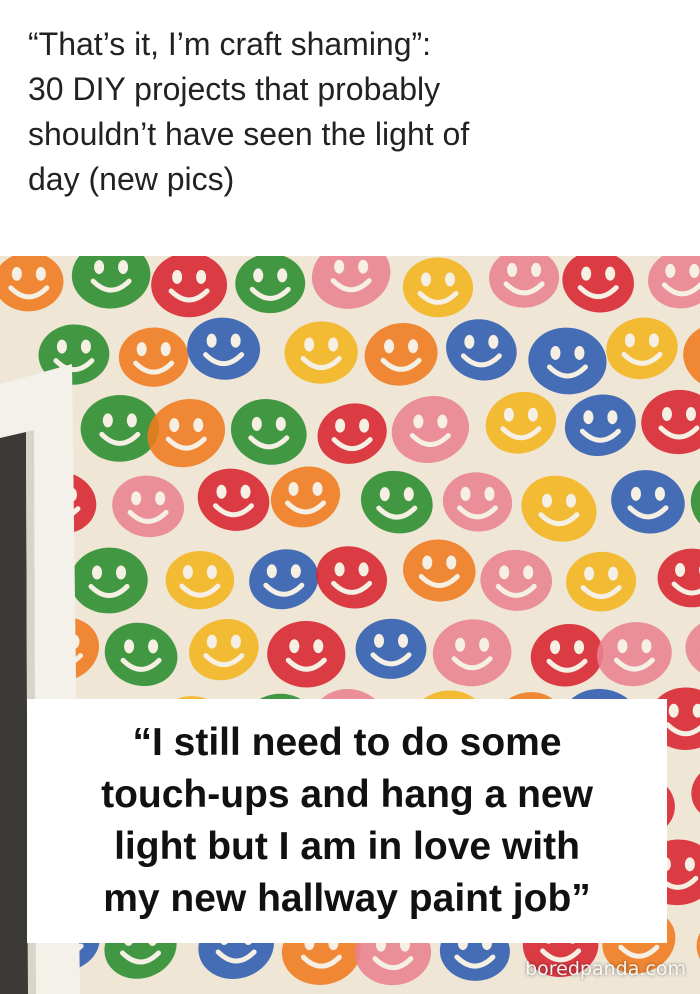  What do you see at coordinates (605, 969) in the screenshot?
I see `watermark: boredpanda.com` at bounding box center [605, 969].